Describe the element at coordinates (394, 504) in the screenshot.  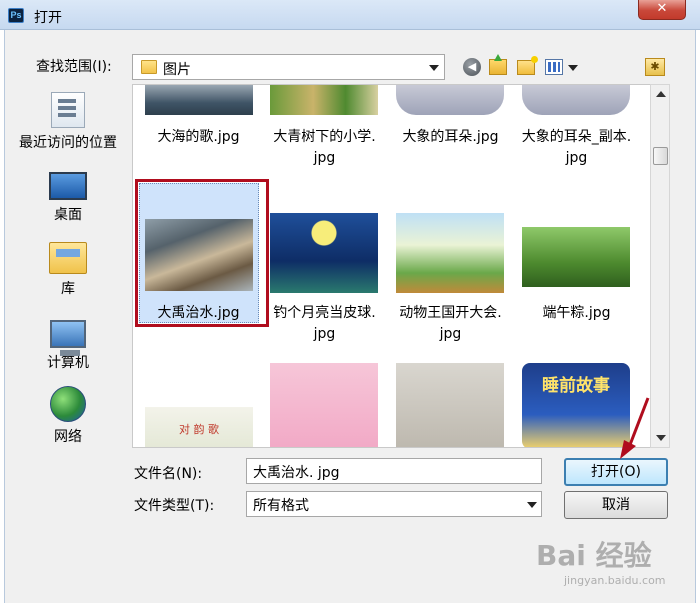
I see `file-type-select: 所有格式` at that location.